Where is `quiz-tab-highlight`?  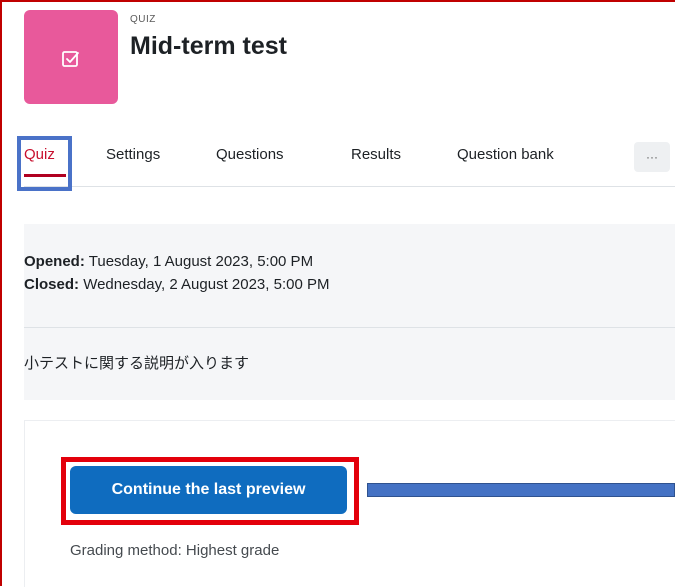
quiz-tab-highlight is located at coordinates (44, 163).